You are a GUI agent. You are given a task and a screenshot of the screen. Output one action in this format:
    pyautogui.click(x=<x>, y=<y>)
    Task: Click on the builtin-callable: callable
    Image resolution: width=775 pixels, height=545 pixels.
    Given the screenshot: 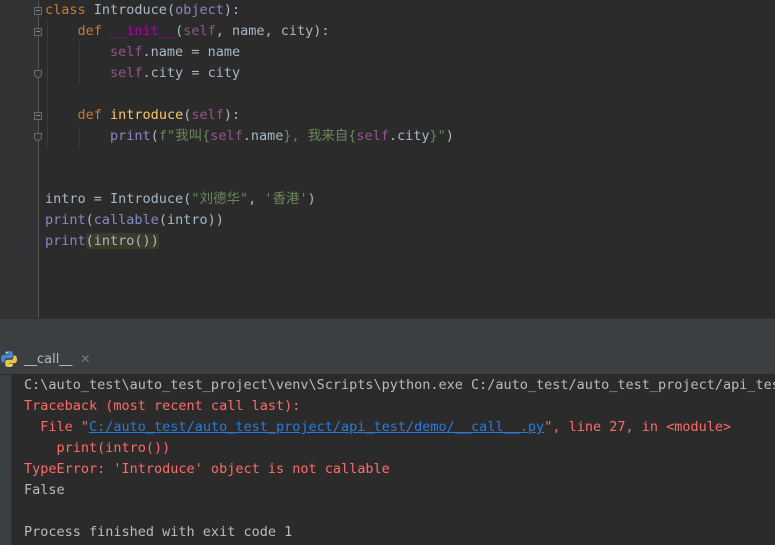 What is the action you would take?
    pyautogui.click(x=126, y=220)
    